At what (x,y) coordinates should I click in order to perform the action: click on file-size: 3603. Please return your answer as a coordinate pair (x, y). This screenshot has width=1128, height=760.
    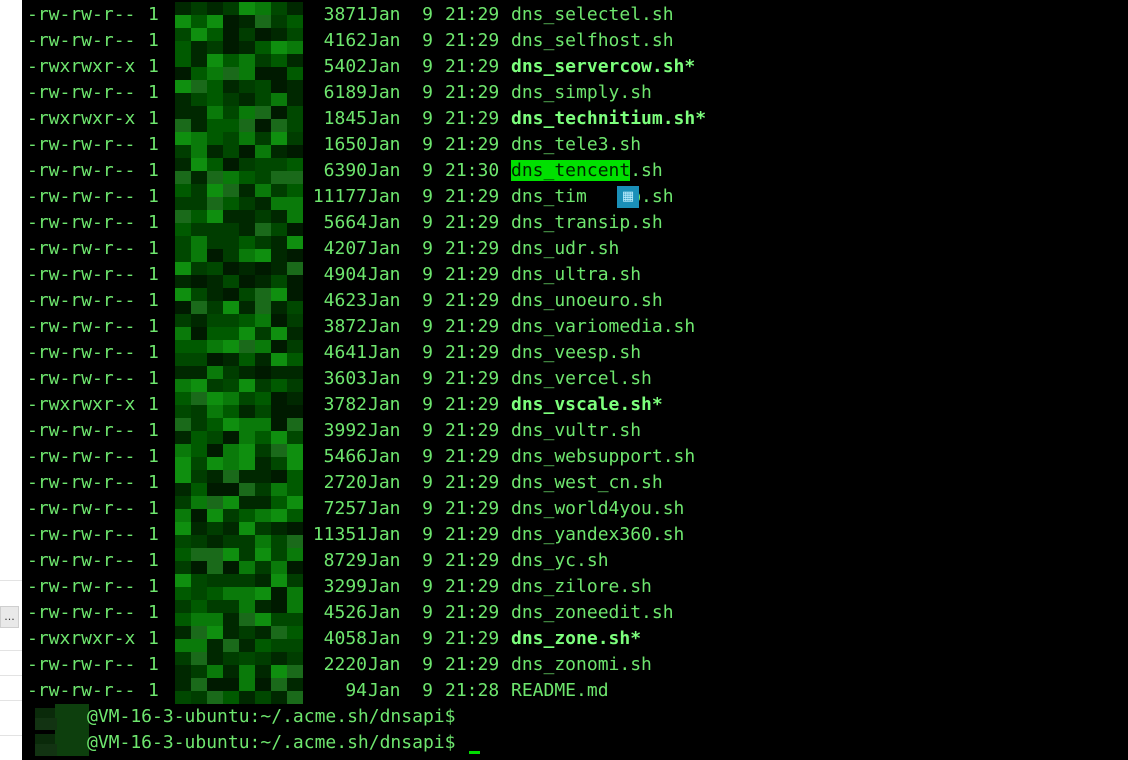
    Looking at the image, I should click on (345, 378).